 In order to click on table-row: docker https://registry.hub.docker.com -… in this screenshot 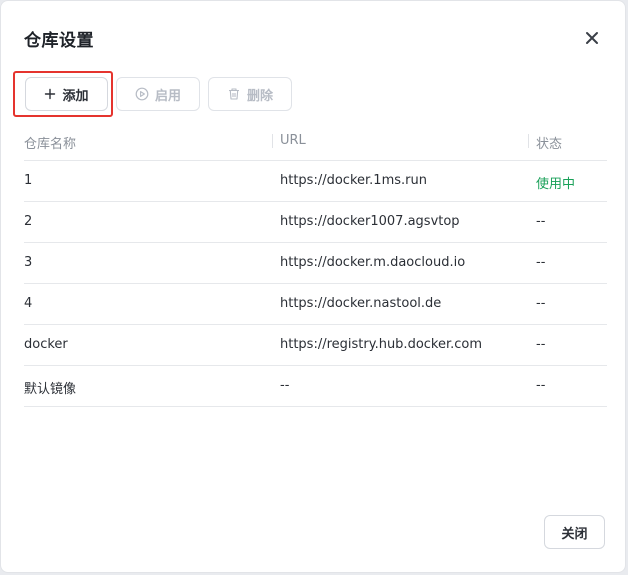, I will do `click(315, 345)`.